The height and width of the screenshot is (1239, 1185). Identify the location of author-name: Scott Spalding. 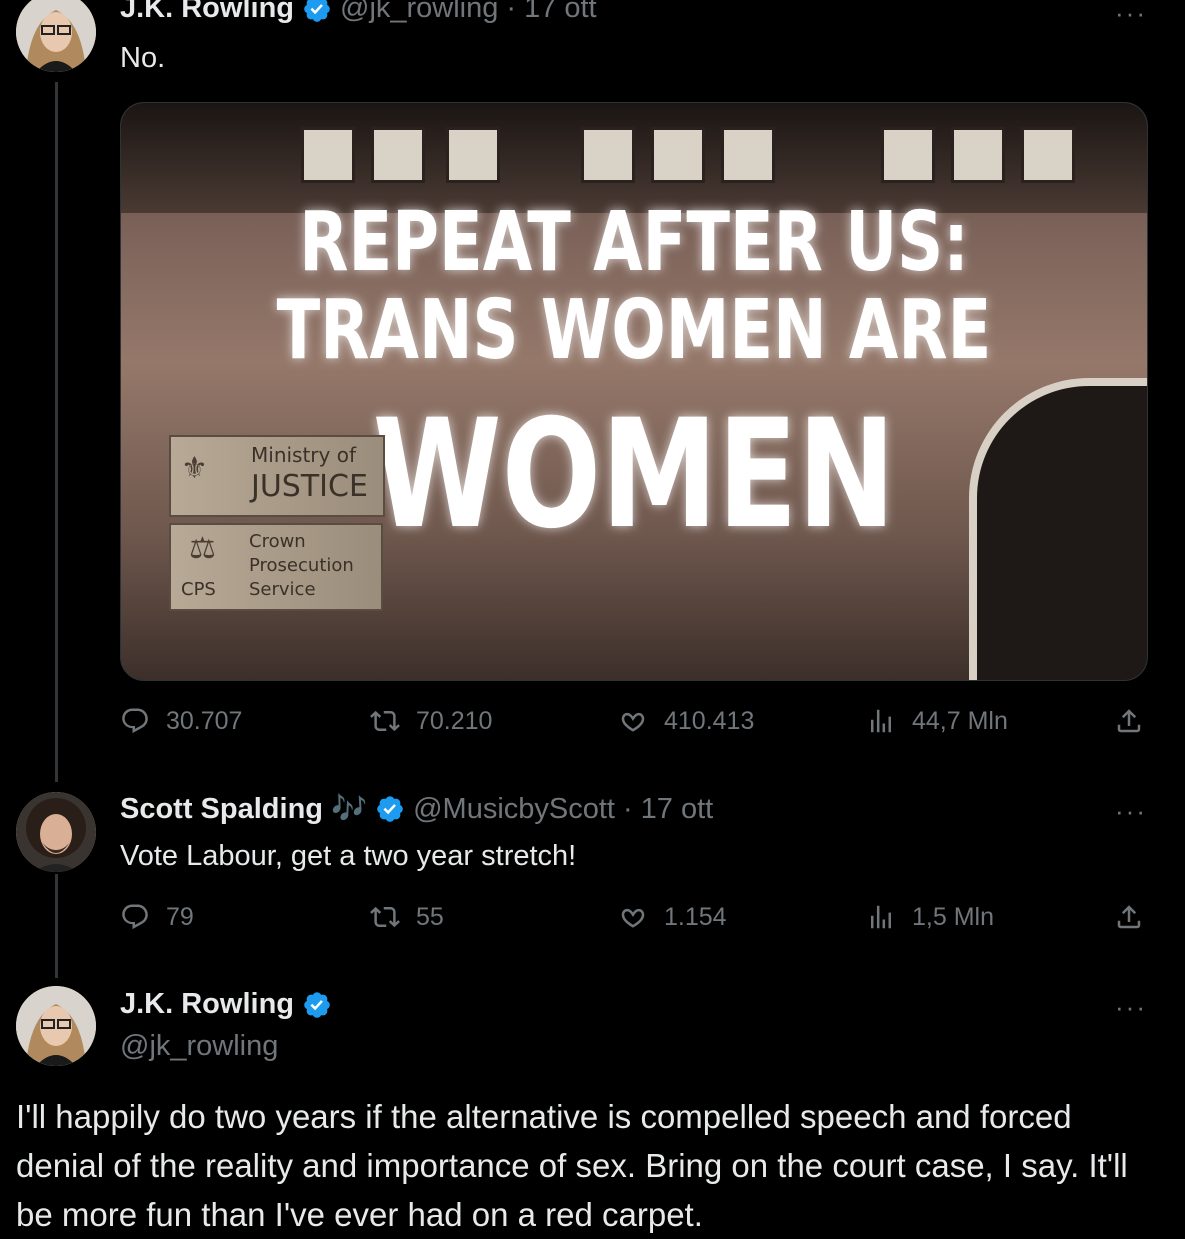
(221, 809).